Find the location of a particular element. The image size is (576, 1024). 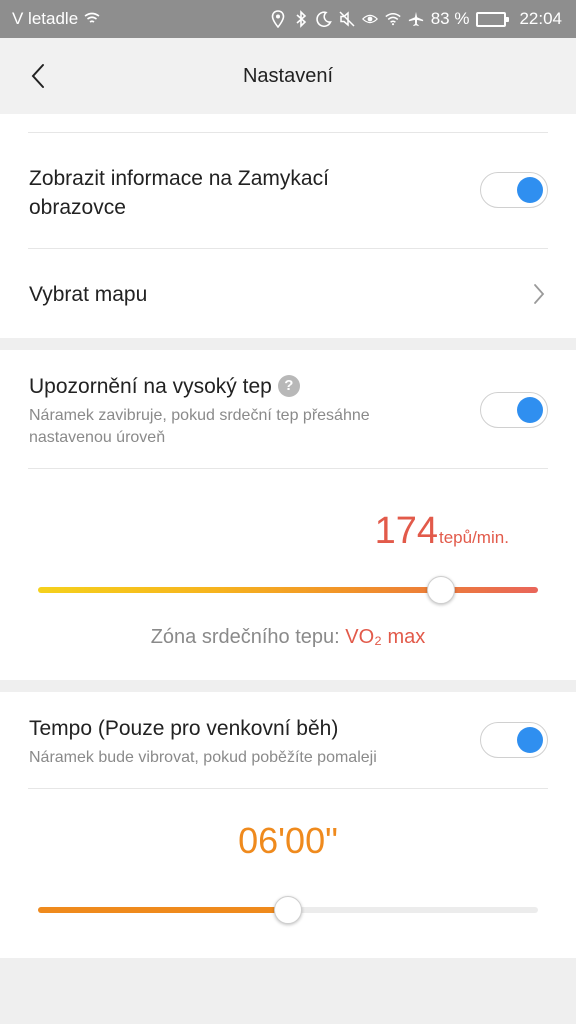

mute-icon is located at coordinates (347, 19).